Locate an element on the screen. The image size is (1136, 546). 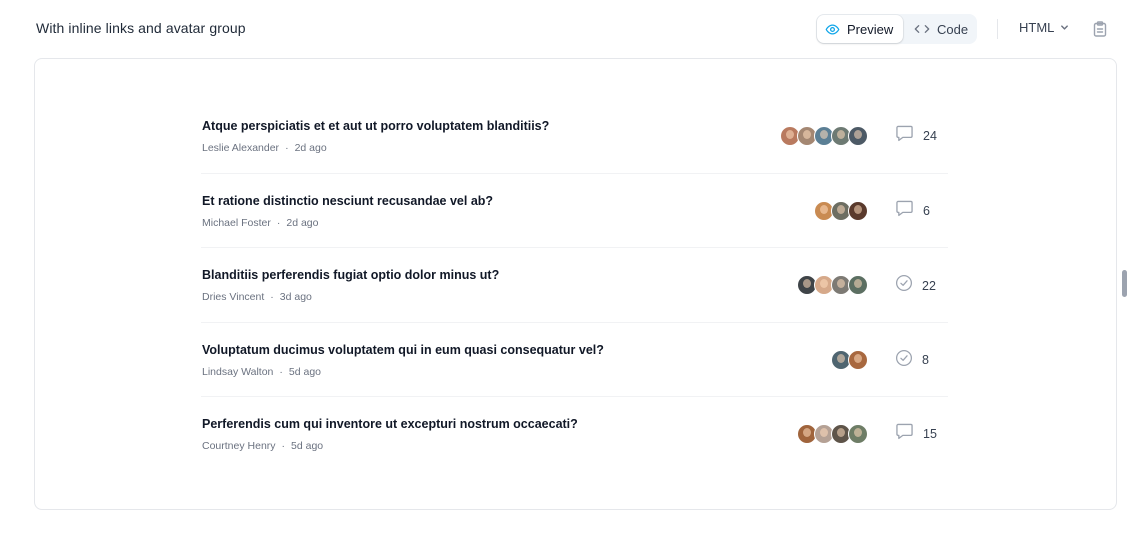
author-link: Michael Foster is located at coordinates (236, 223).